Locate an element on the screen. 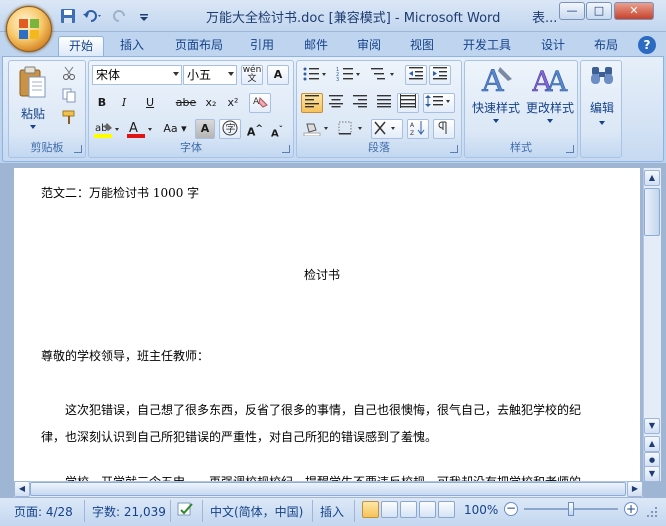 The height and width of the screenshot is (526, 666). close-button: ✕ is located at coordinates (634, 11).